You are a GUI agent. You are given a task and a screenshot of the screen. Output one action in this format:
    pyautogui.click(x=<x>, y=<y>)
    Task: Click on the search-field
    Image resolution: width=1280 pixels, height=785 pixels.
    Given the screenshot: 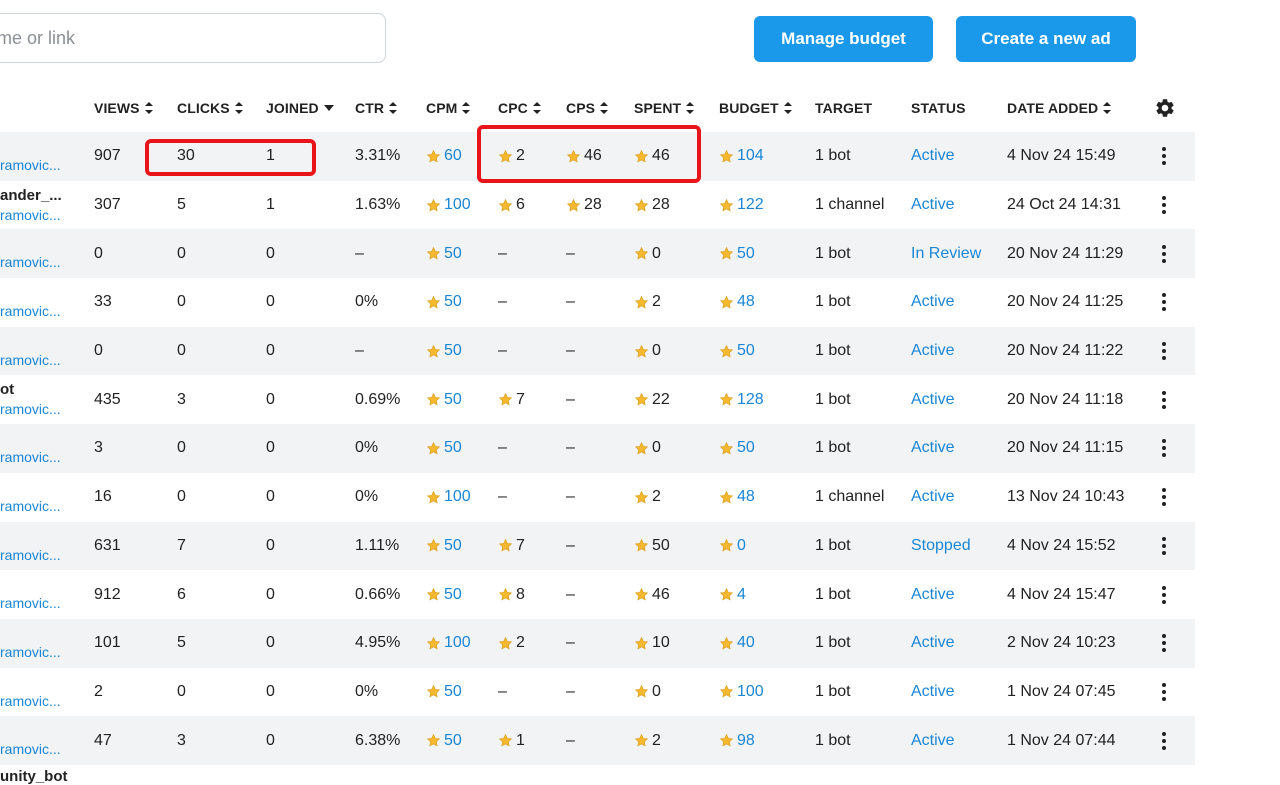 What is the action you would take?
    pyautogui.click(x=193, y=38)
    